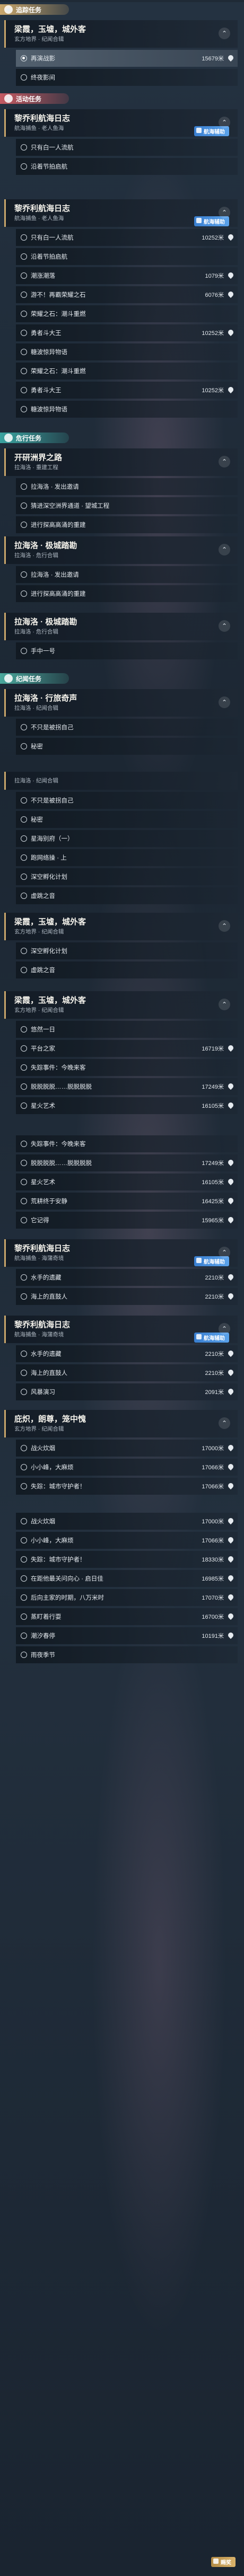 Image resolution: width=244 pixels, height=2576 pixels. I want to click on section-header-events: ★ 活动任务, so click(122, 98).